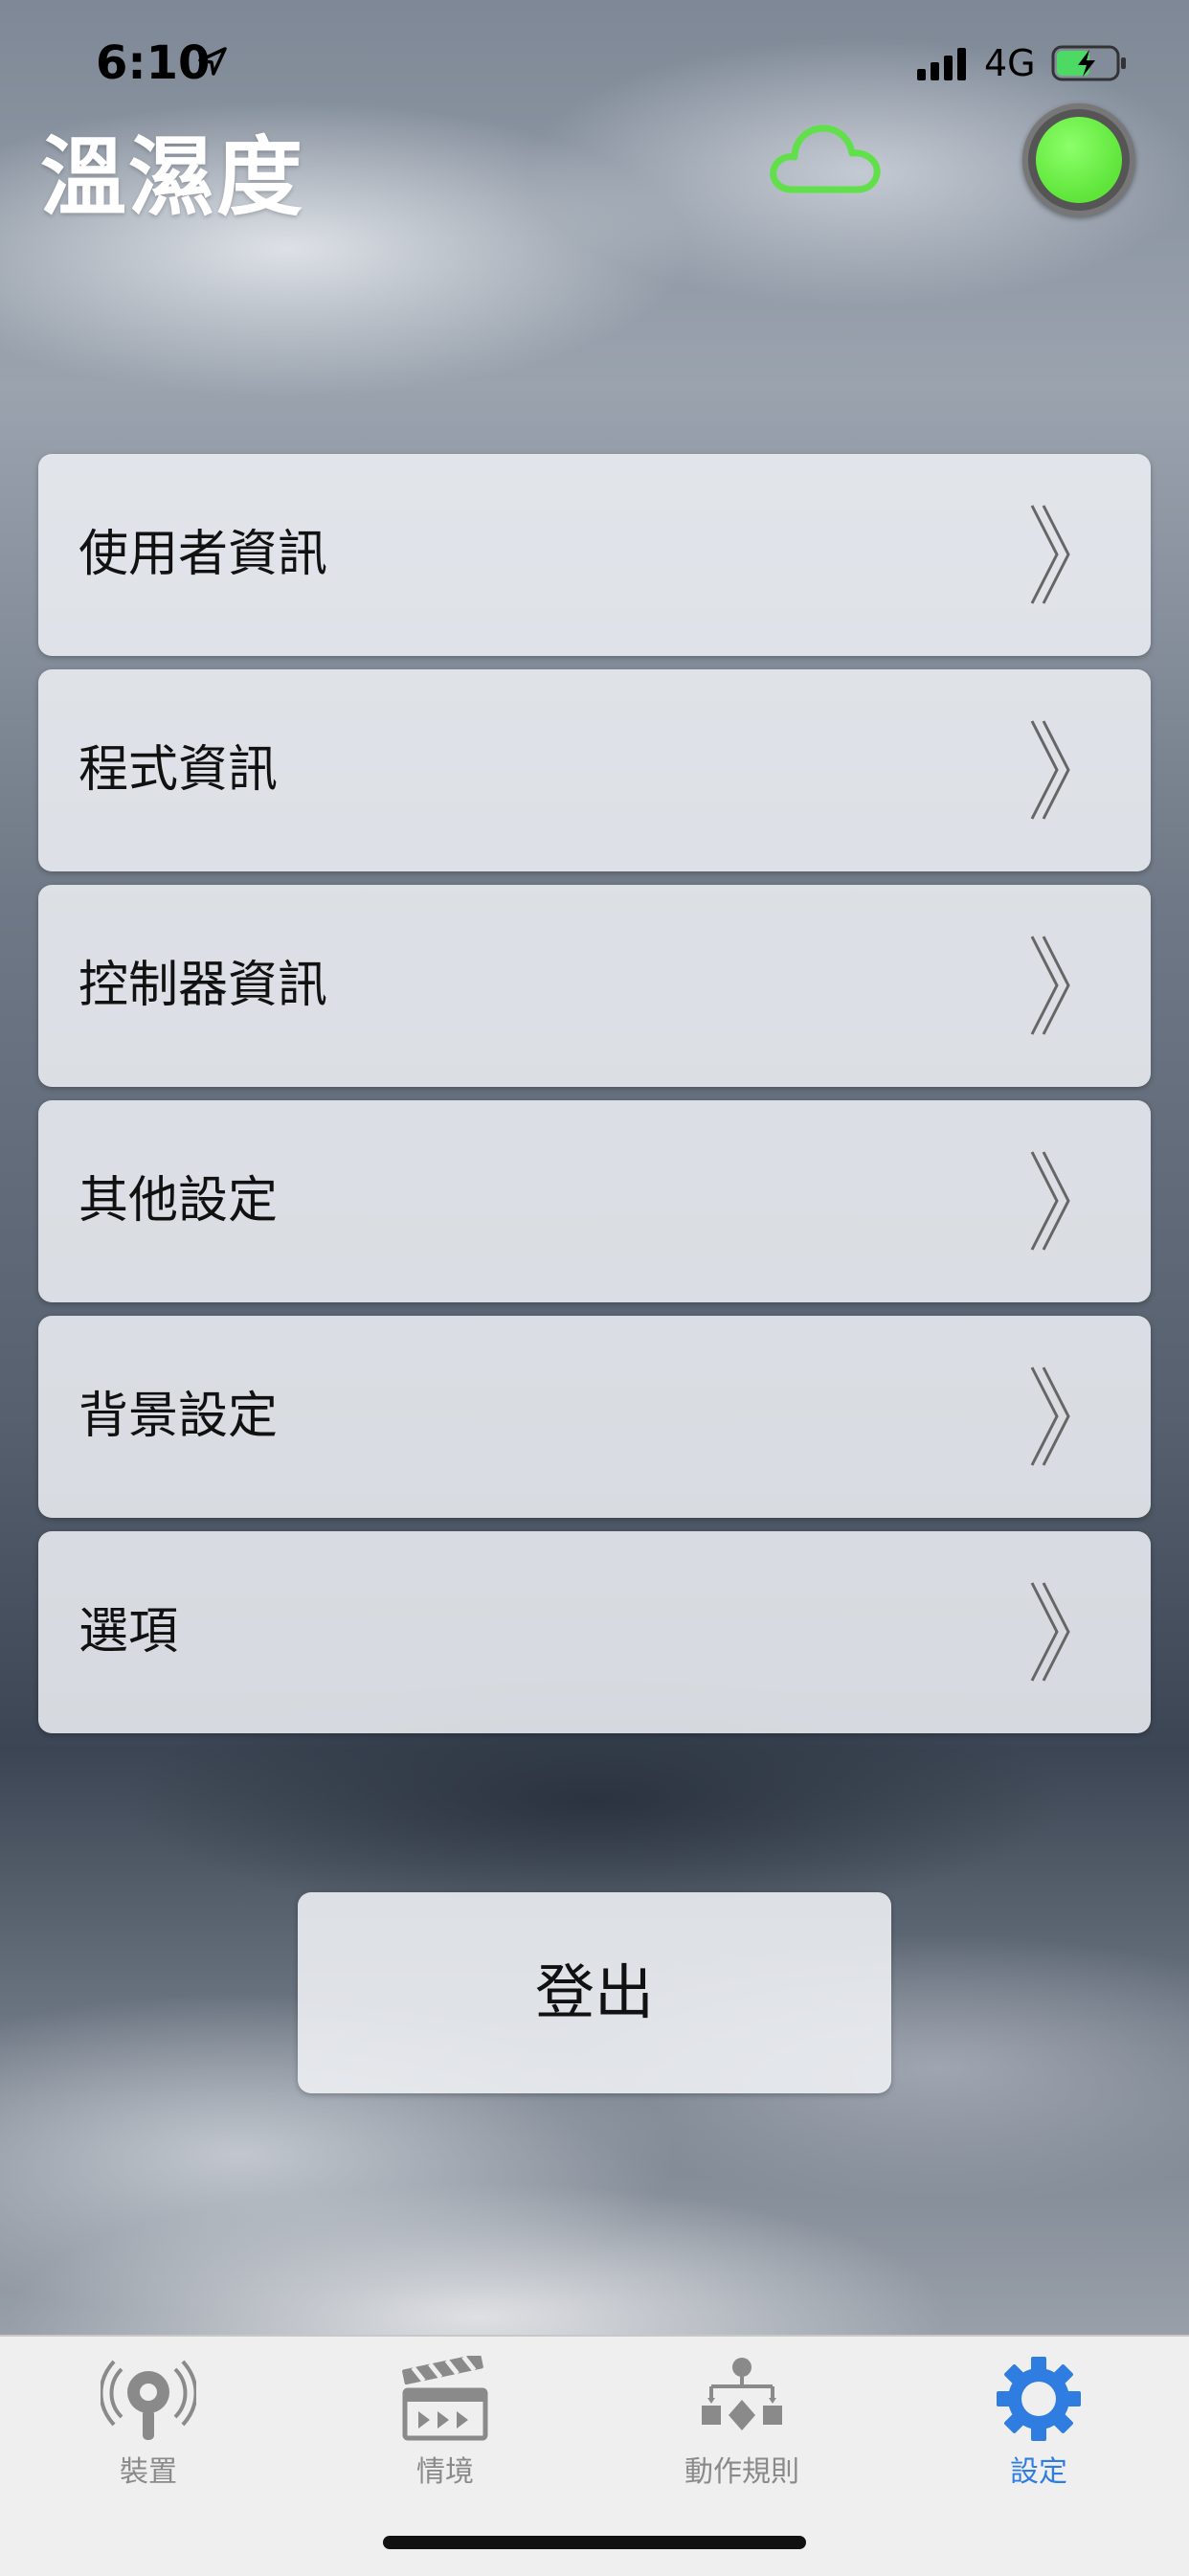 The width and height of the screenshot is (1189, 2576). Describe the element at coordinates (594, 986) in the screenshot. I see `menu-item-controller-info: 控制器資訊` at that location.